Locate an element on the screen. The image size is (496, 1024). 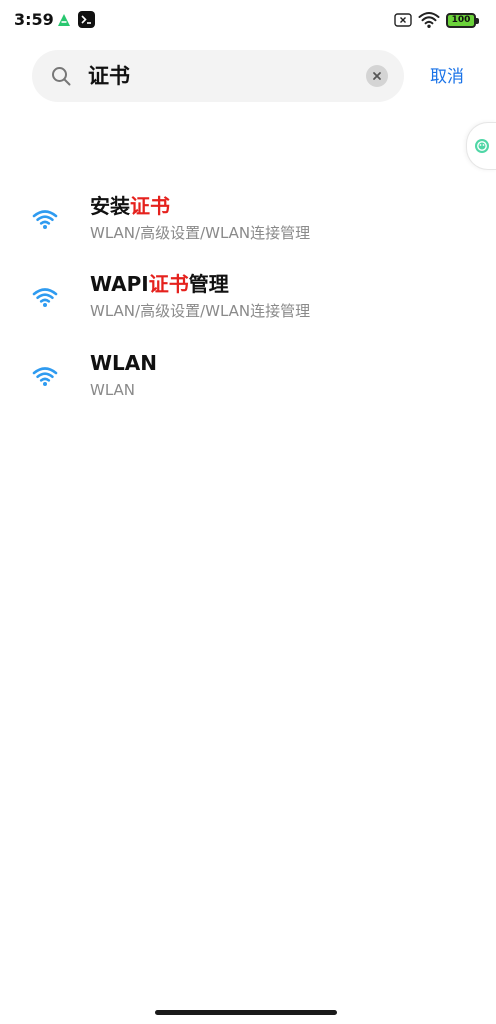
search-box: 证书 is located at coordinates (218, 76).